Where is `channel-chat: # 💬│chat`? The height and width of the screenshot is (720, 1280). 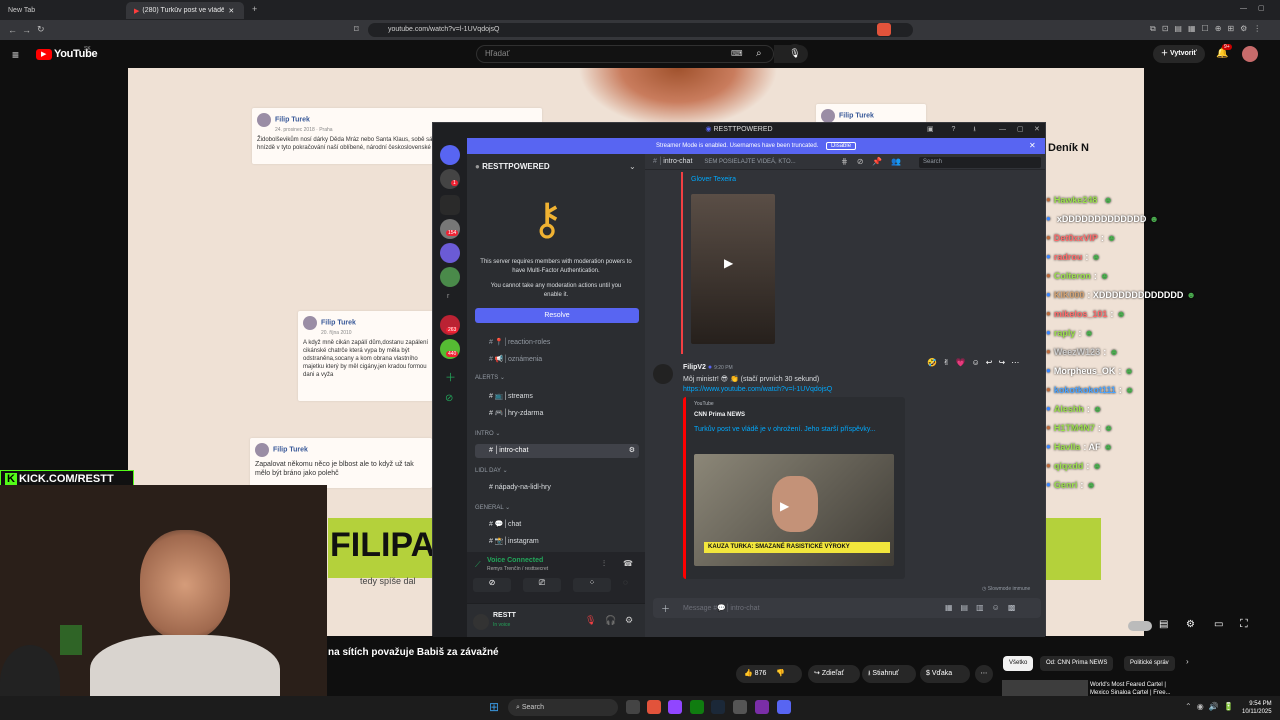 channel-chat: # 💬│chat is located at coordinates (557, 525).